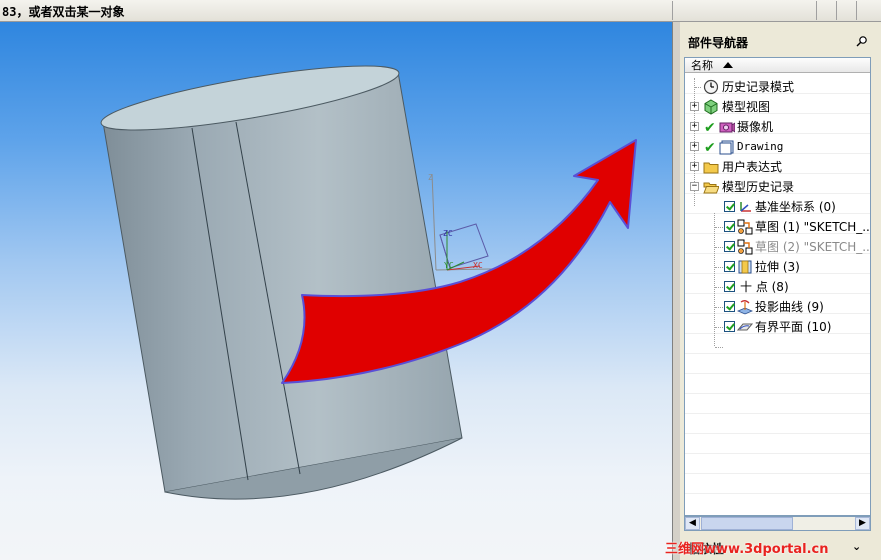  I want to click on tree-node-drawing: + ✔ Drawing, so click(777, 147).